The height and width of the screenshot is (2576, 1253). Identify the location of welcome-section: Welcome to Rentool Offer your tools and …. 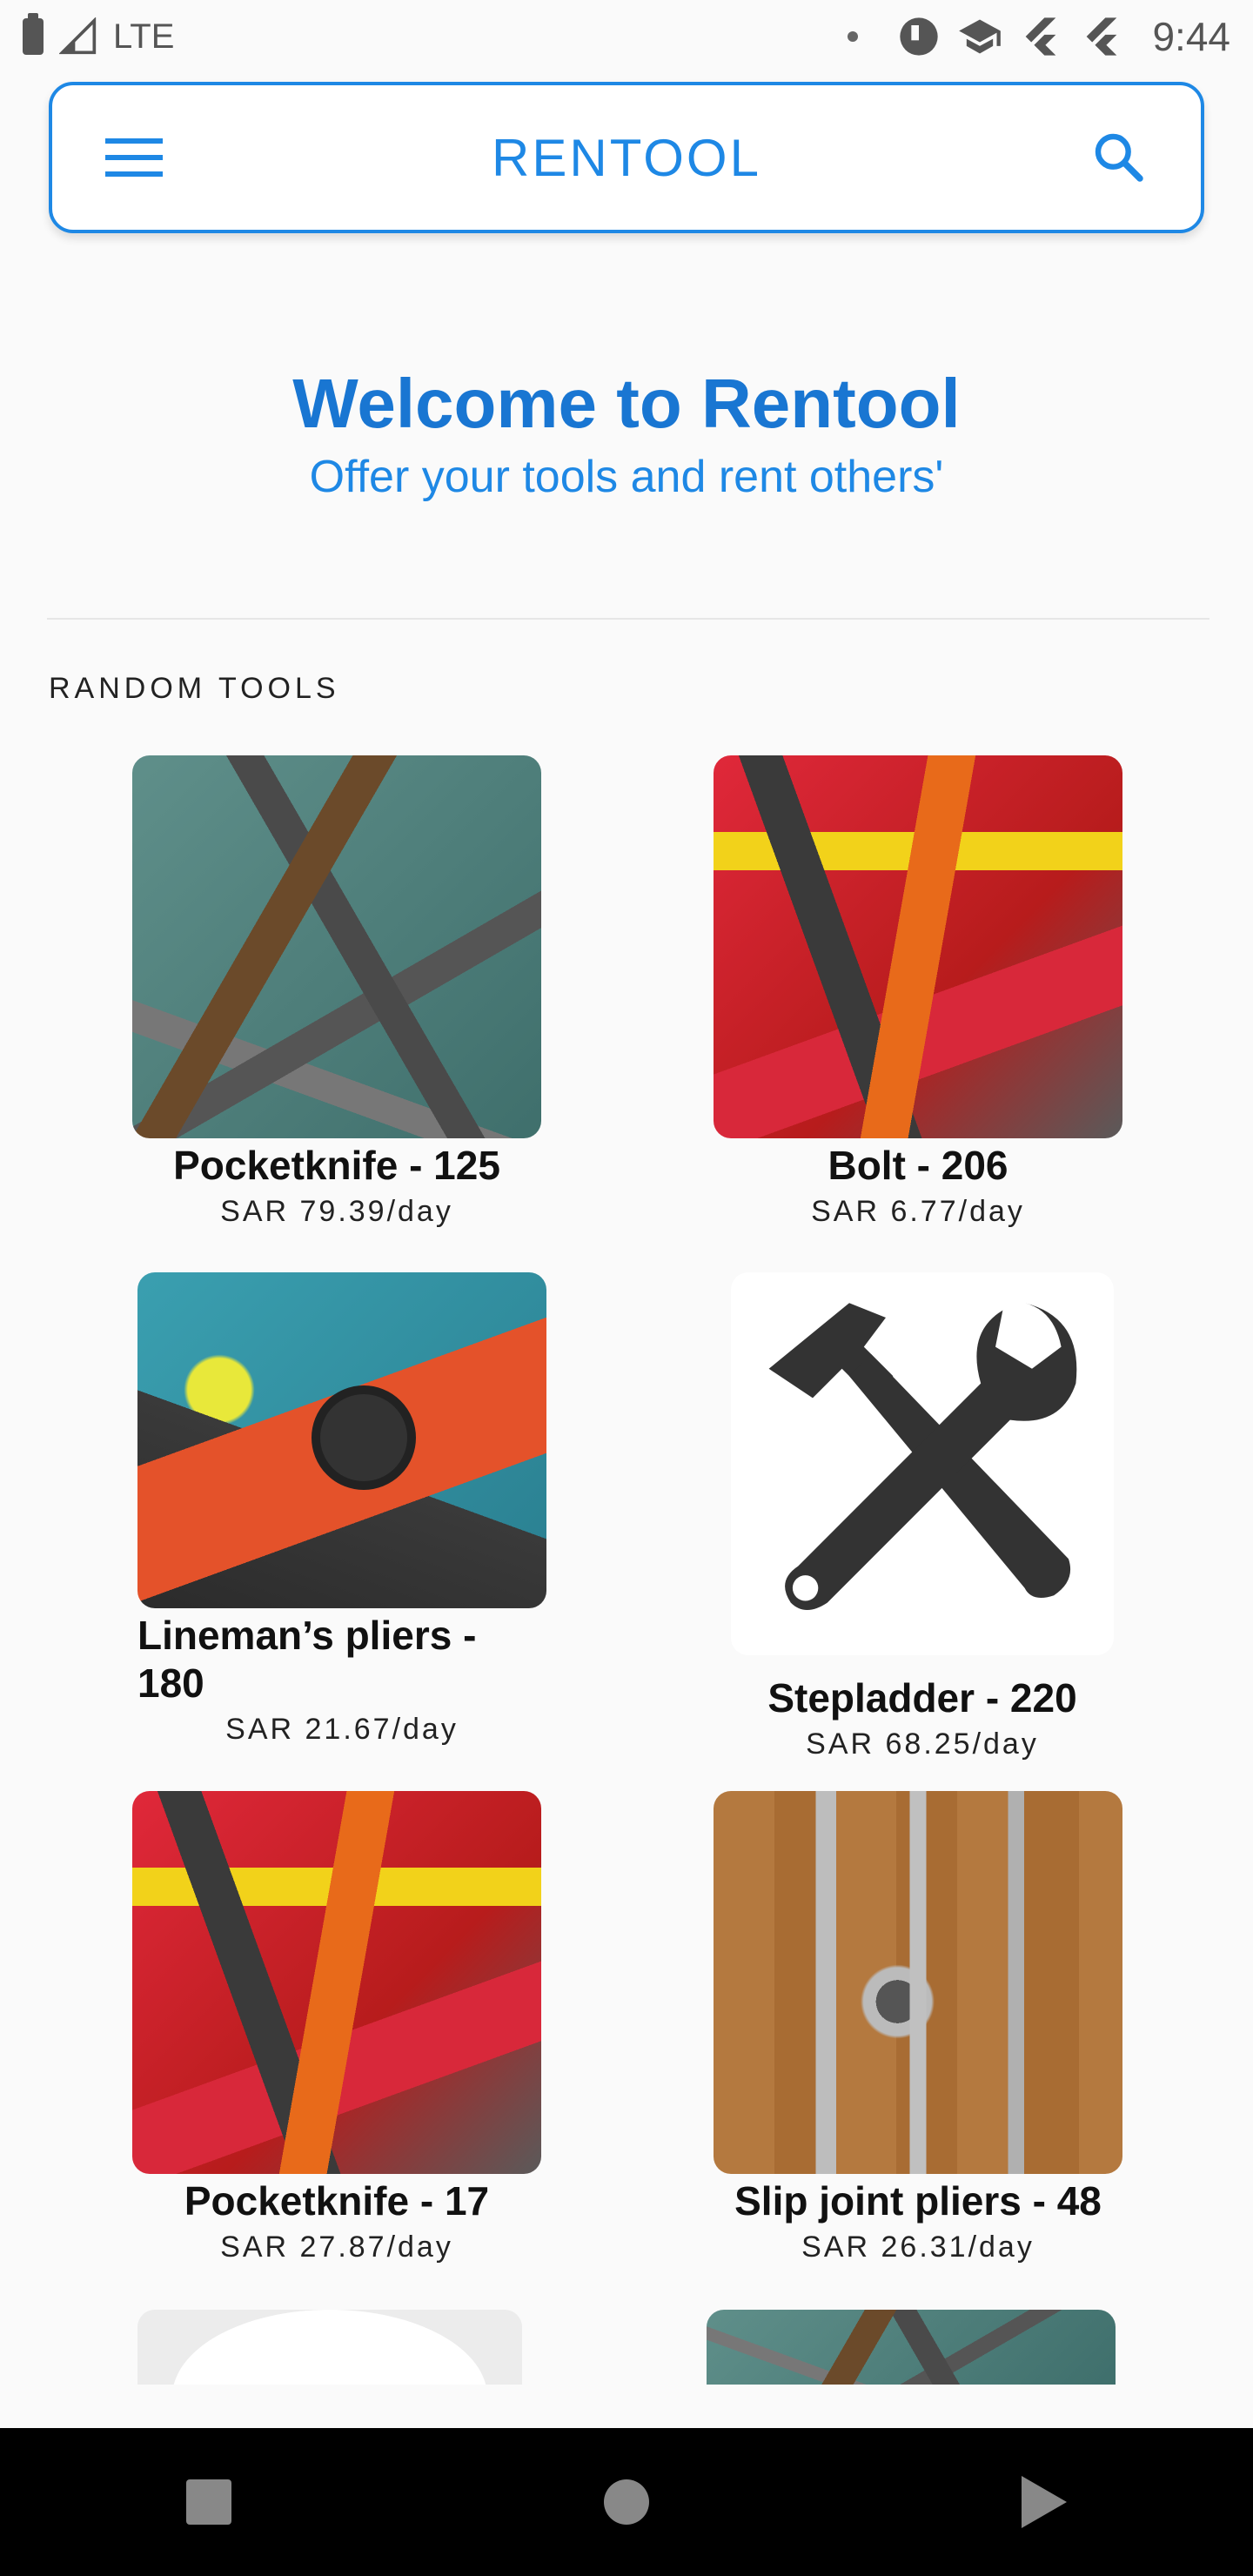
(626, 435).